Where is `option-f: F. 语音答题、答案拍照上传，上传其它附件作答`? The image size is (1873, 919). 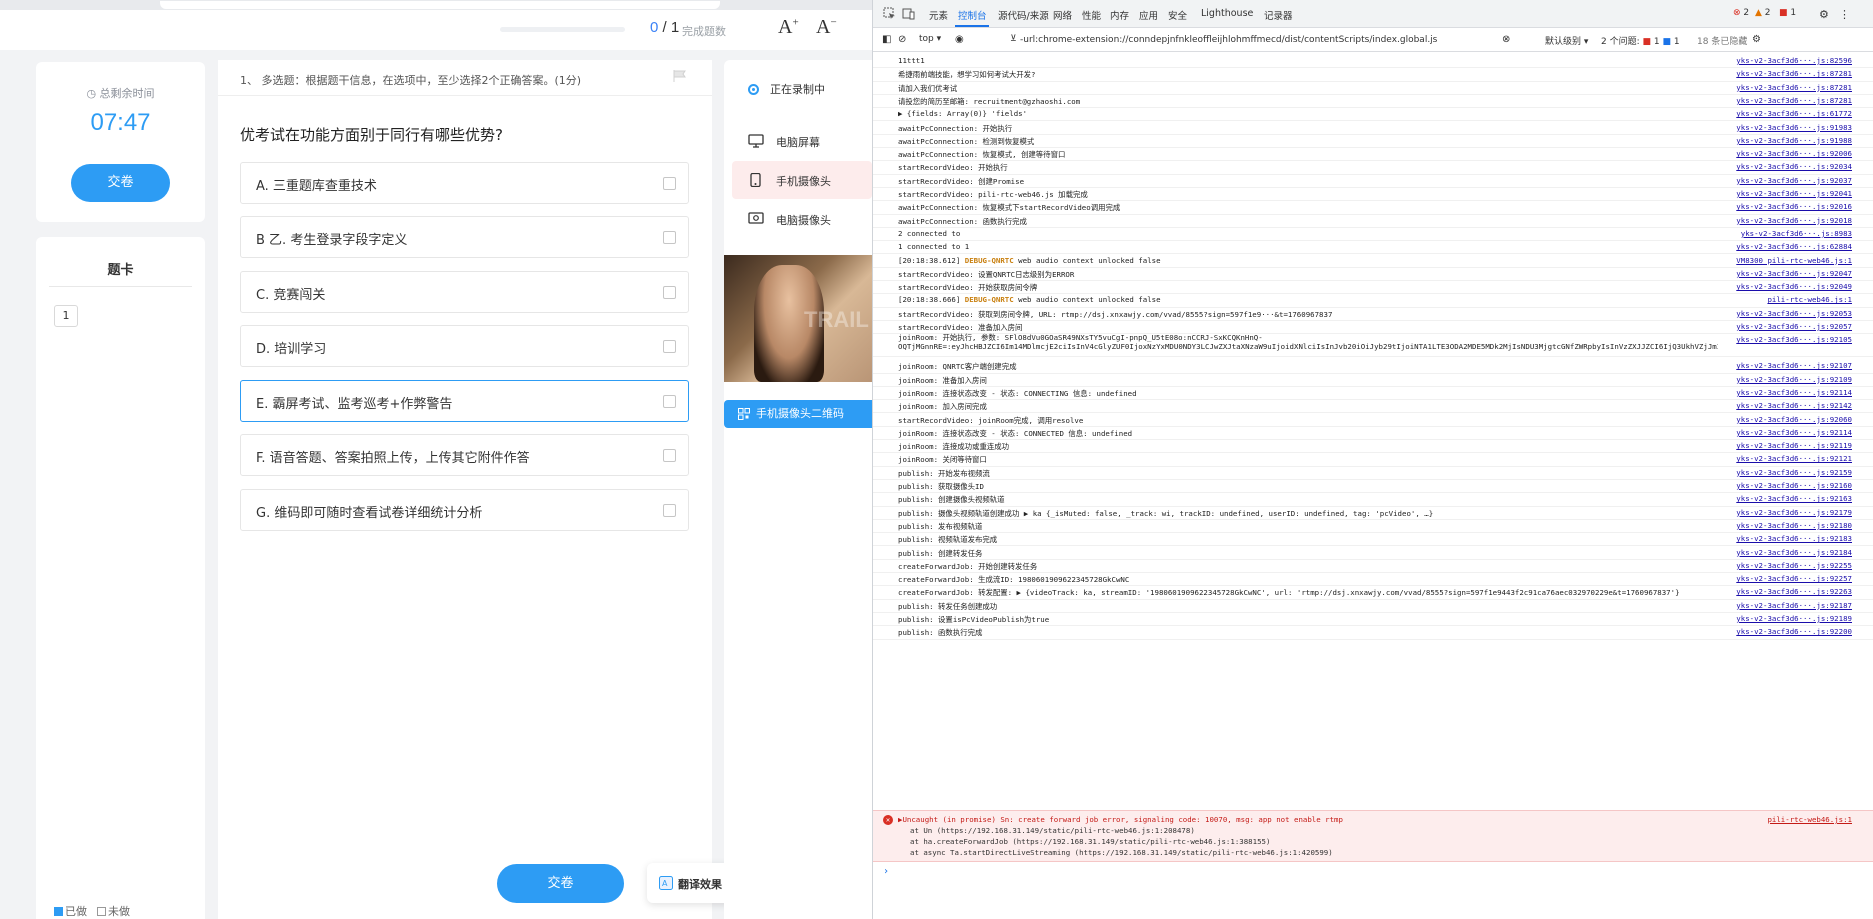 option-f: F. 语音答题、答案拍照上传，上传其它附件作答 is located at coordinates (464, 455).